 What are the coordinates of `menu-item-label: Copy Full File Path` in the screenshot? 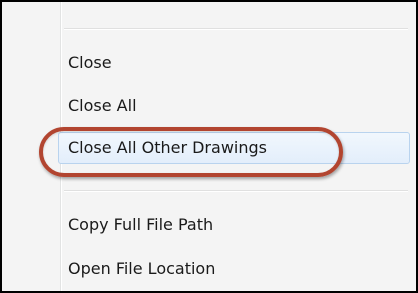 It's located at (141, 224).